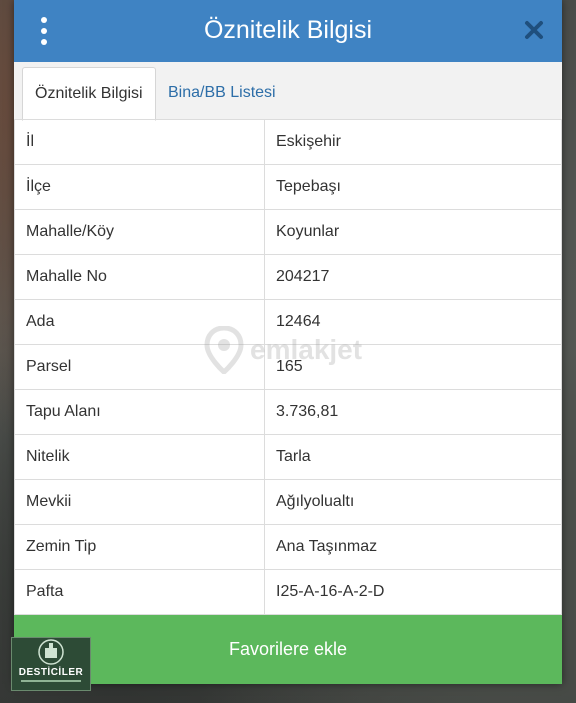  I want to click on table-row: Parsel 165, so click(288, 367).